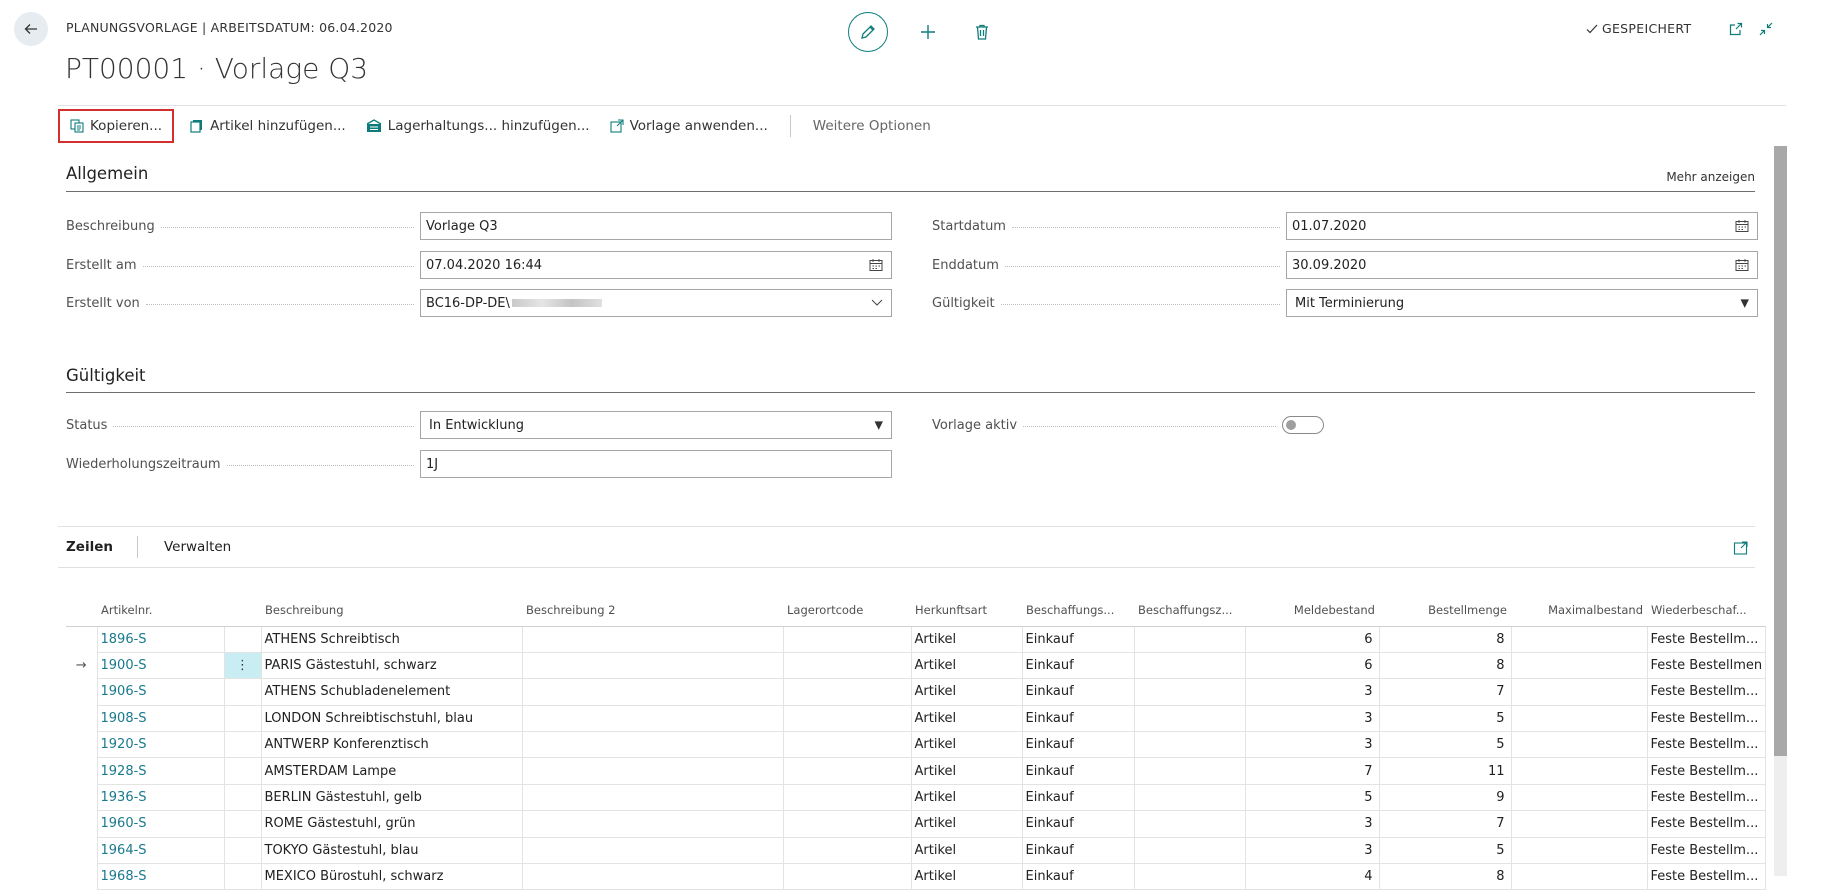 This screenshot has height=890, width=1827. Describe the element at coordinates (1445, 610) in the screenshot. I see `column-header-order-quantity: Bestellmenge` at that location.